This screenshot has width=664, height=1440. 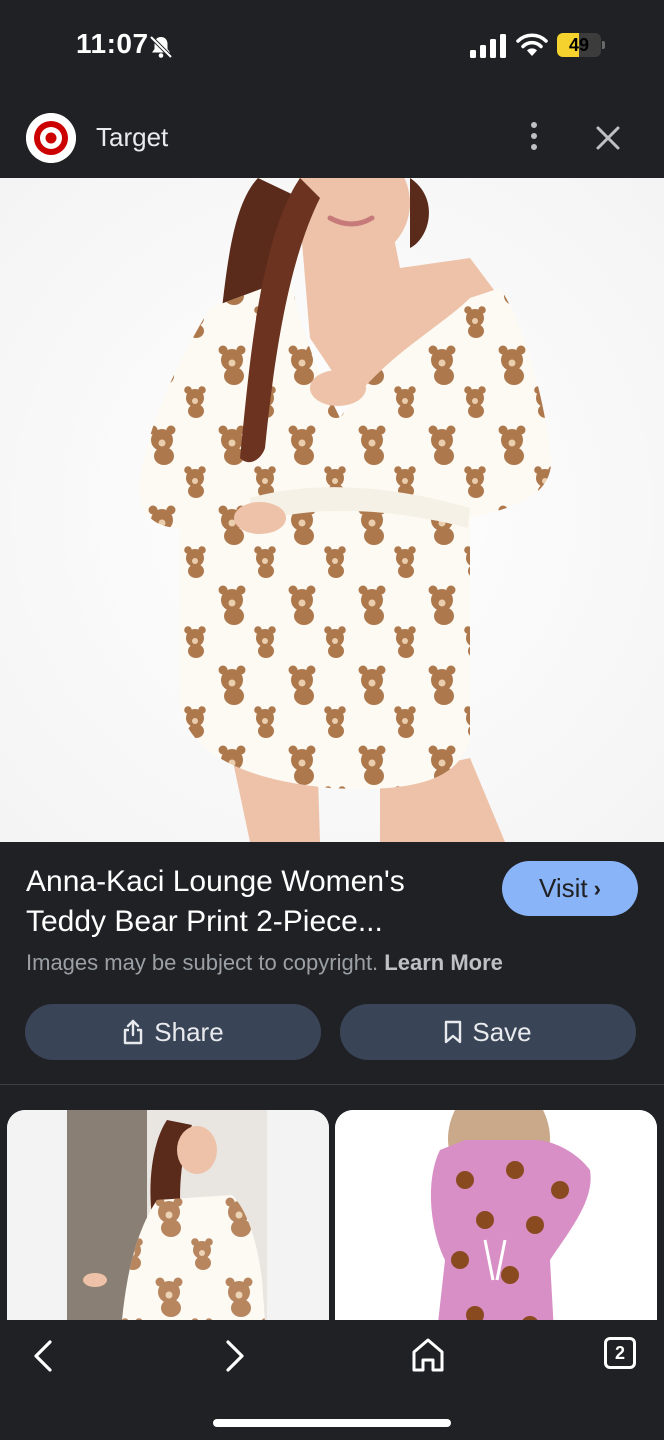 I want to click on status-time: 11:07, so click(x=112, y=43).